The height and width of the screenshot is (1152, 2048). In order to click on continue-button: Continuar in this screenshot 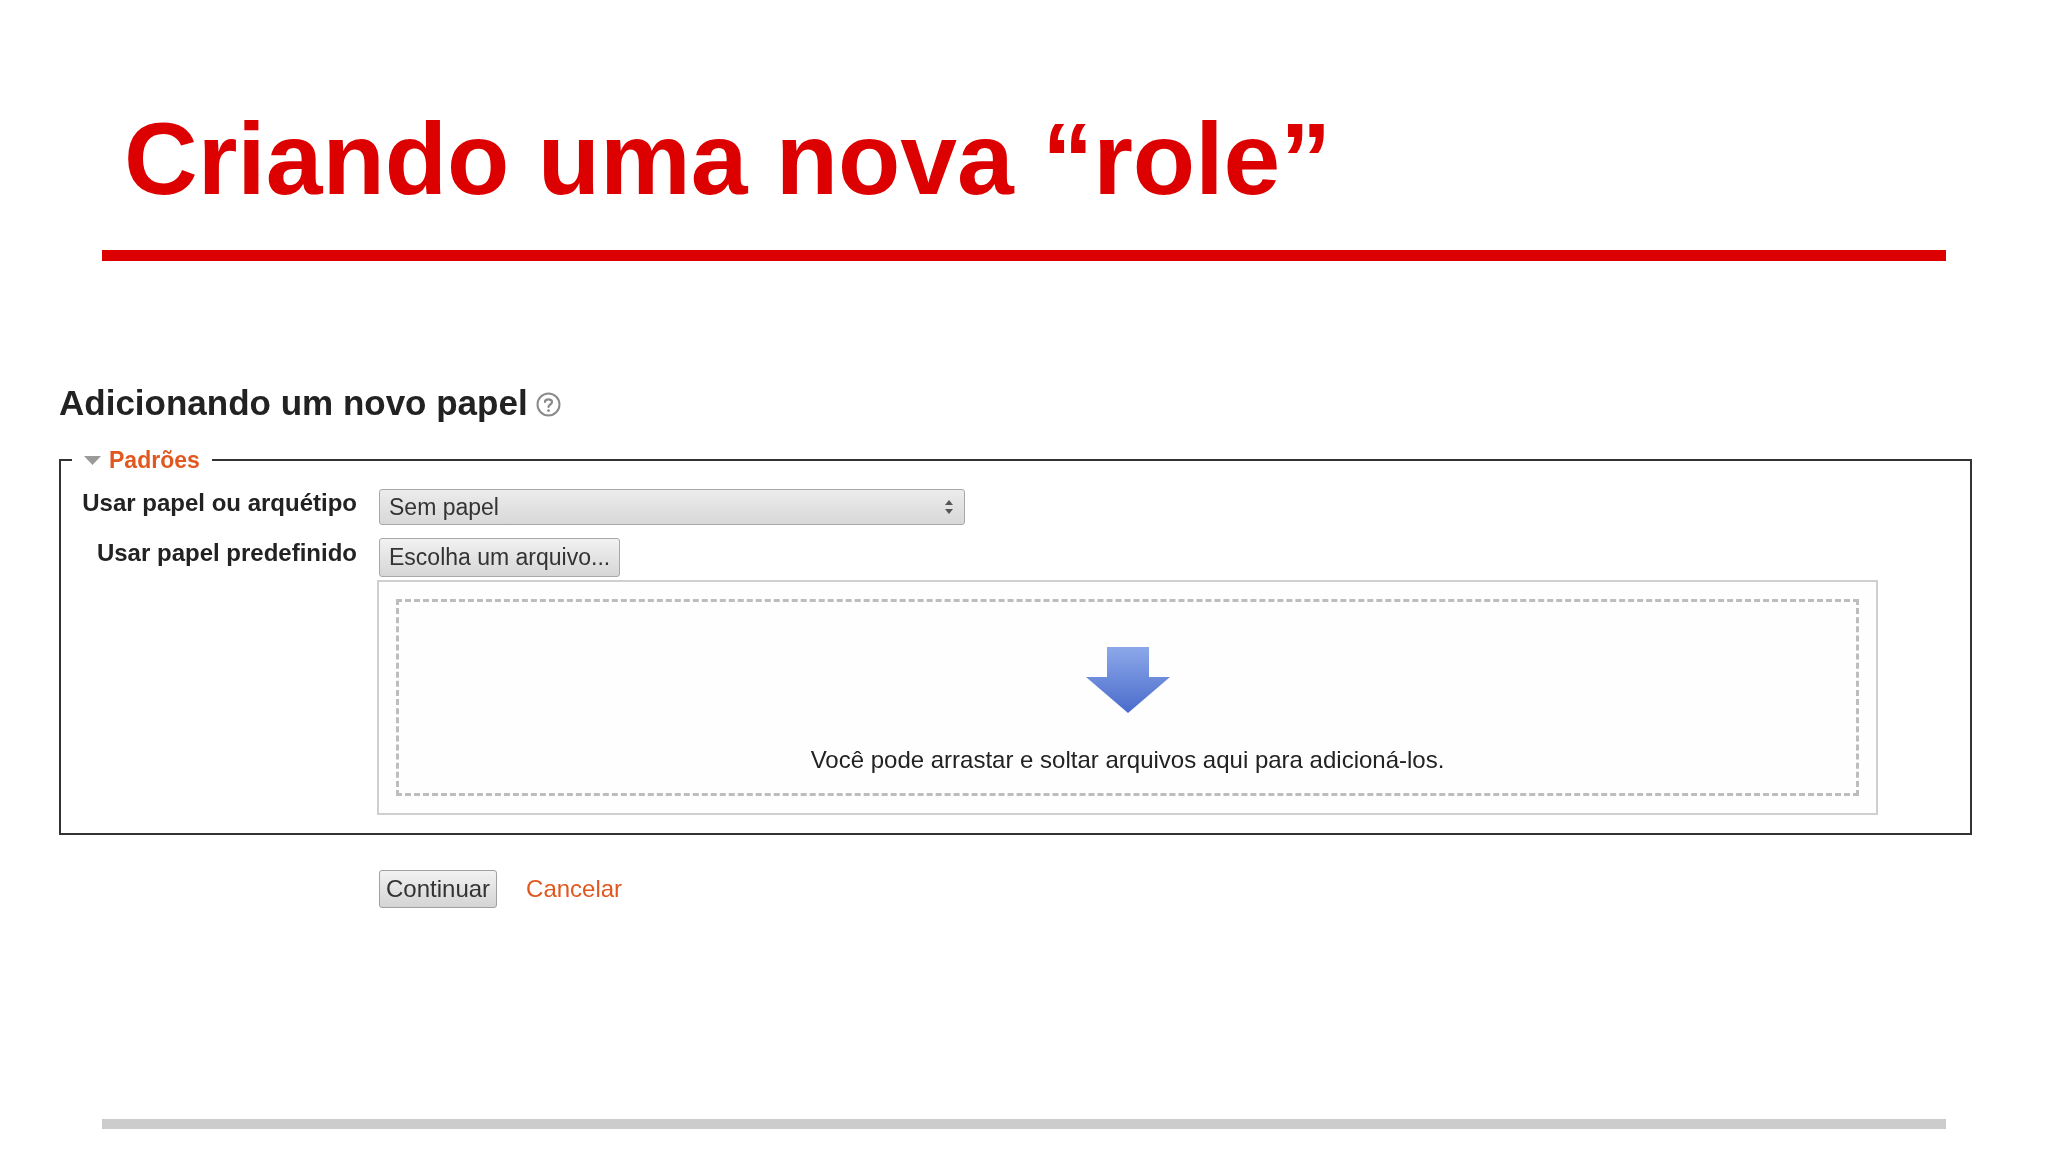, I will do `click(438, 889)`.